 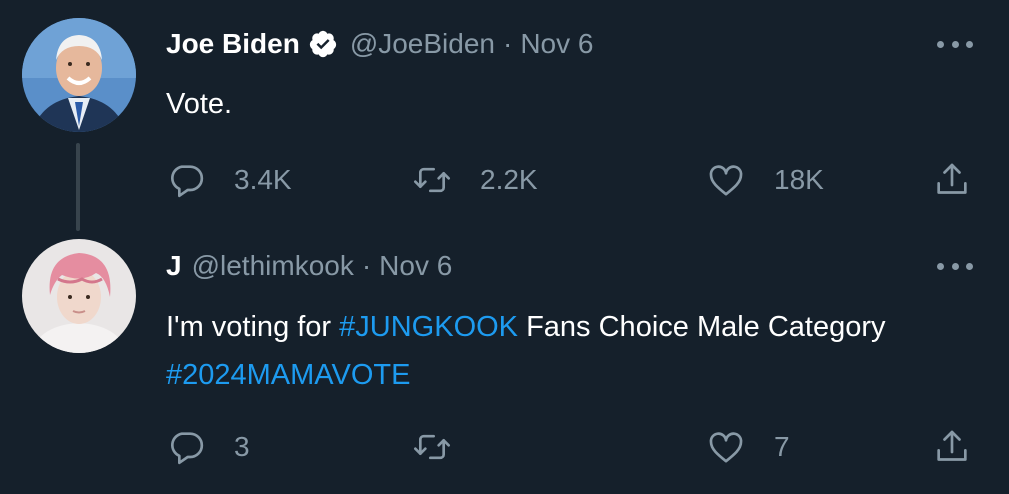 I want to click on tweet-text: Vote., so click(x=199, y=104).